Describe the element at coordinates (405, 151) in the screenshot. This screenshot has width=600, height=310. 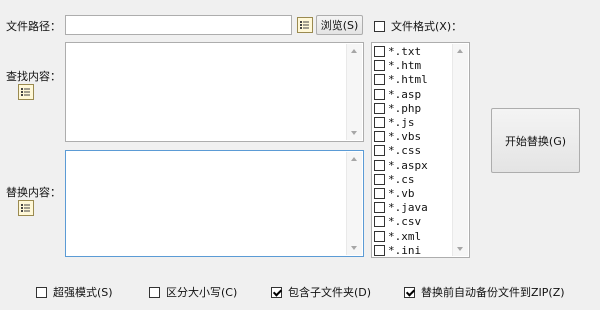
I see `file-type-label: *.css` at that location.